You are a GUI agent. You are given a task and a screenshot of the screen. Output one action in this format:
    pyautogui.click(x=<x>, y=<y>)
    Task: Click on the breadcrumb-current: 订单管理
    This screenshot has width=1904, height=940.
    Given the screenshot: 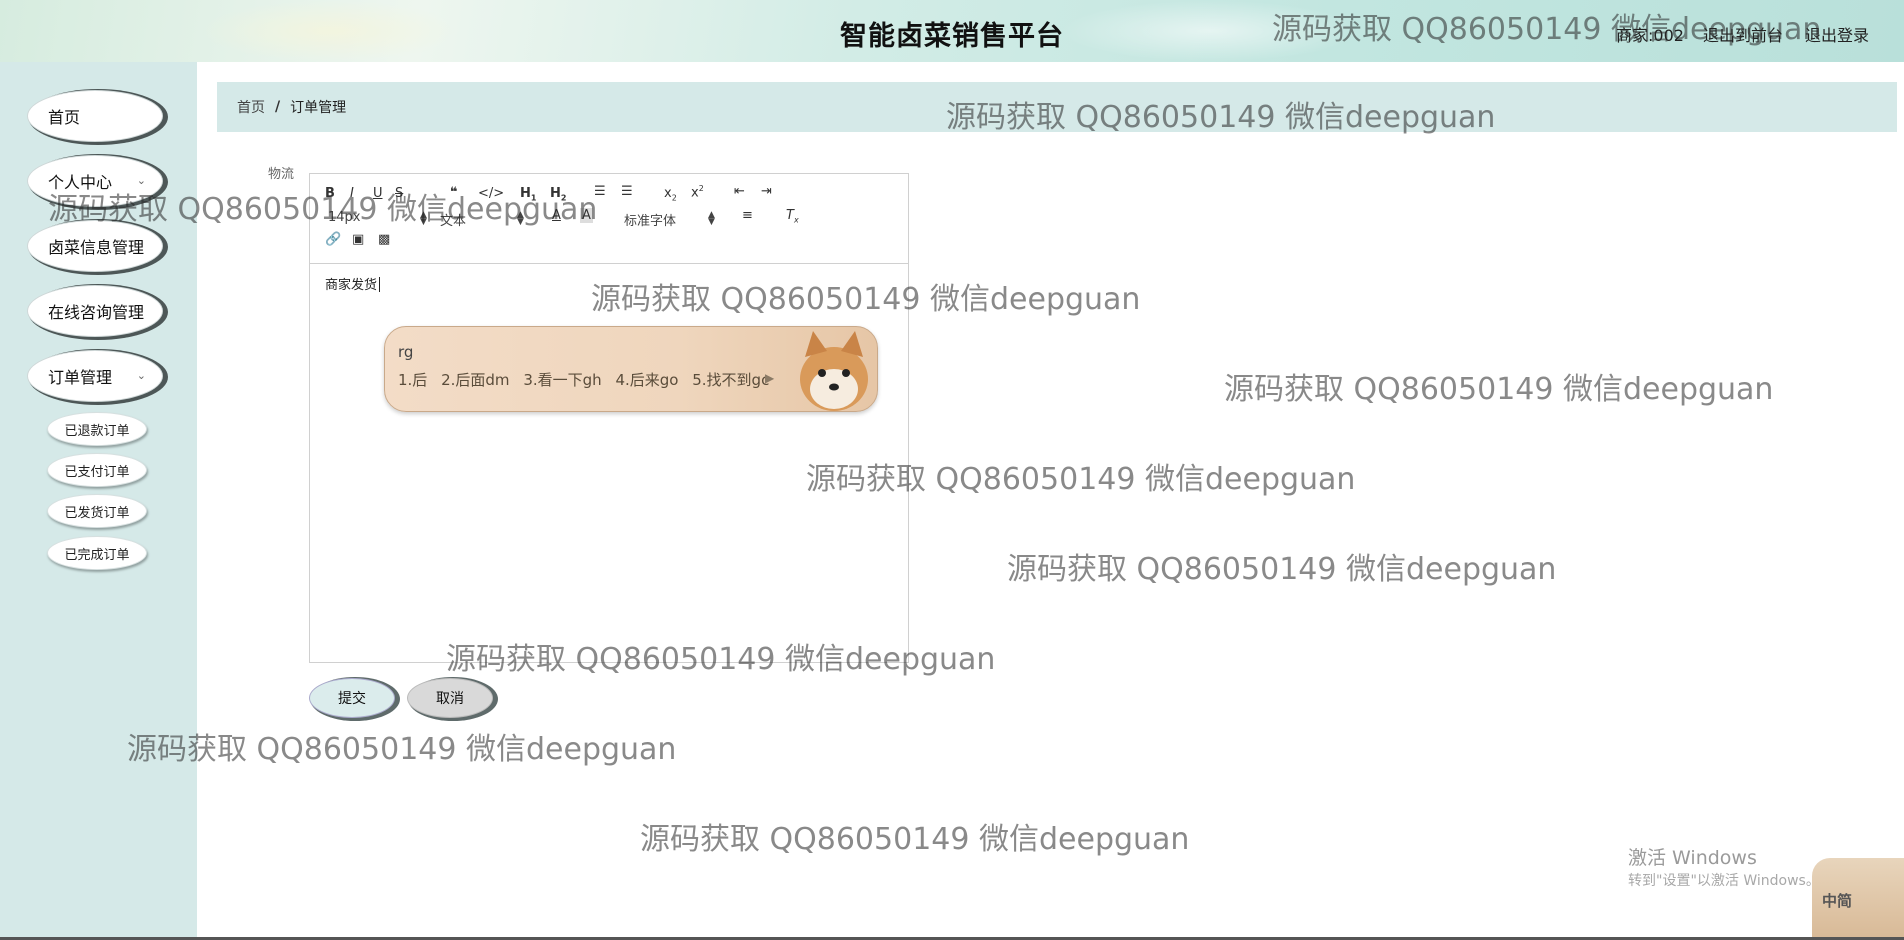 What is the action you would take?
    pyautogui.click(x=318, y=108)
    